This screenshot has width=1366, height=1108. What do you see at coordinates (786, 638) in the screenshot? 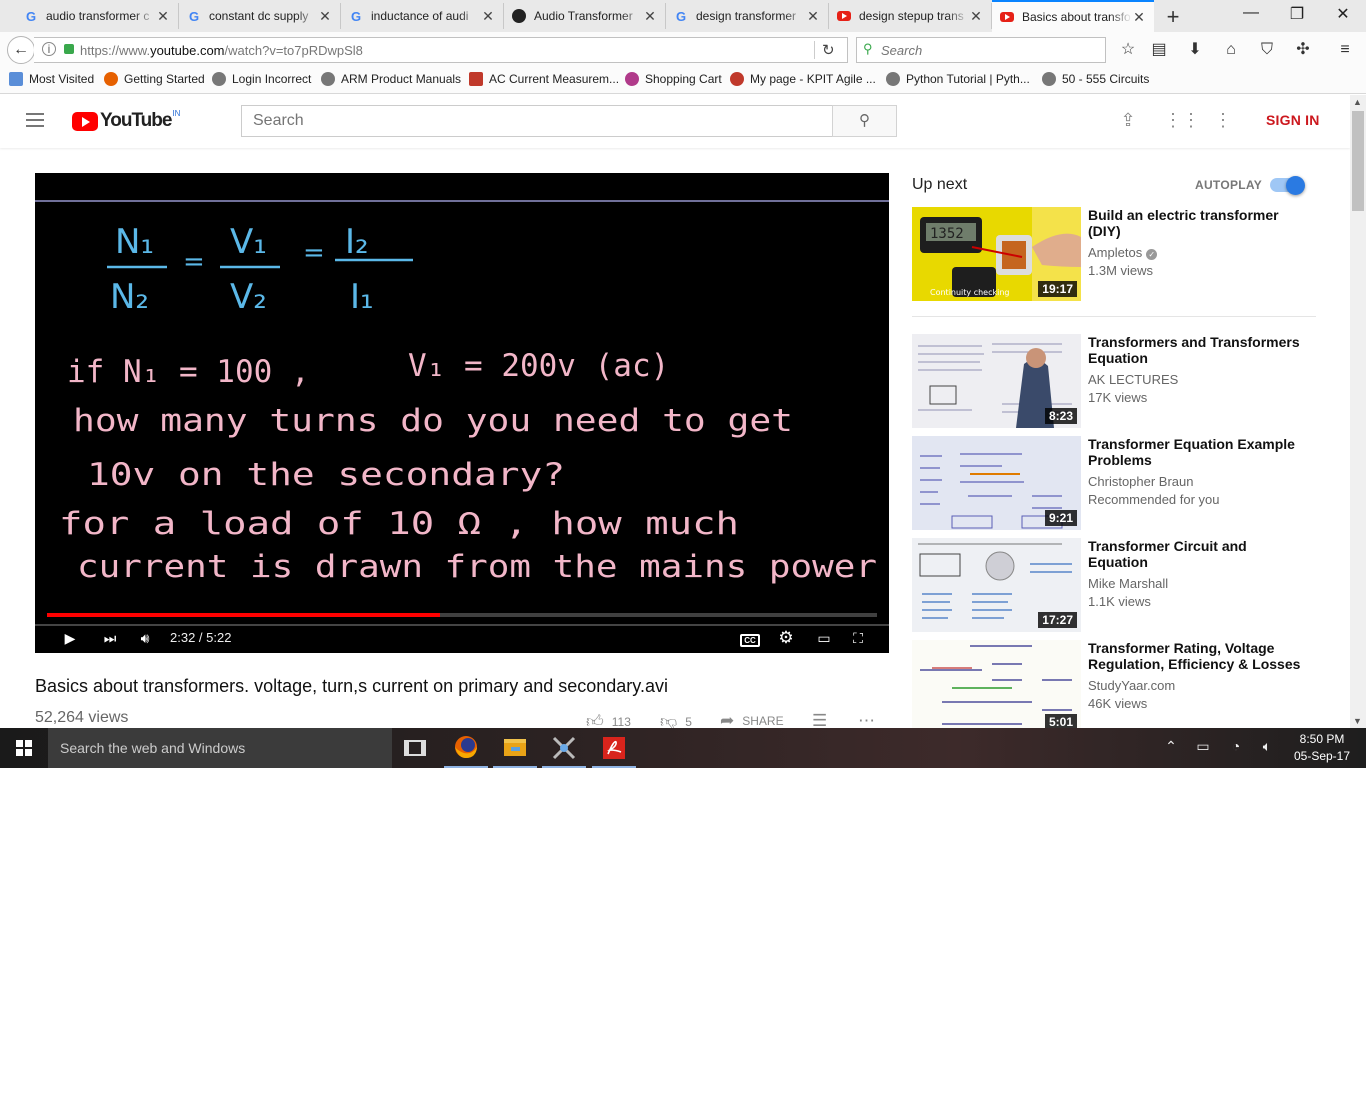
I see `settings-gear-icon: ⚙` at bounding box center [786, 638].